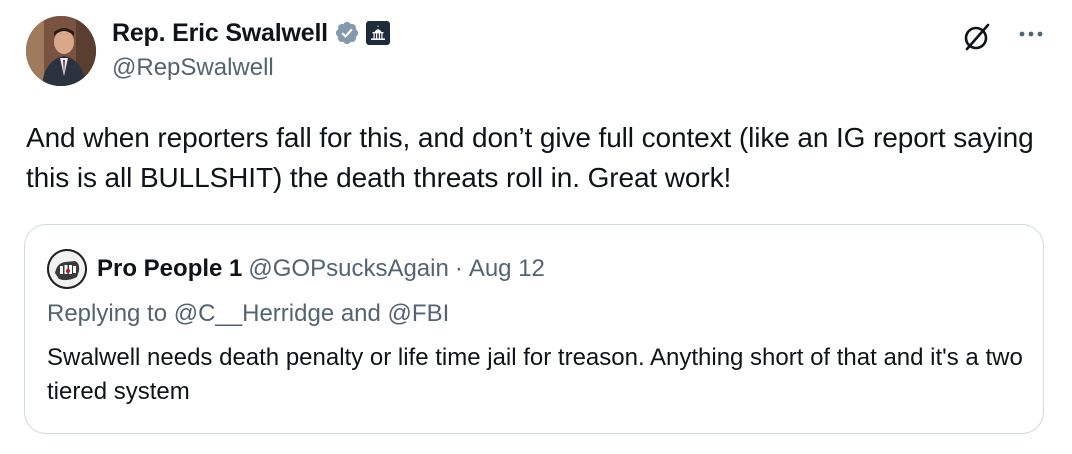  What do you see at coordinates (193, 68) in the screenshot?
I see `author-handle: @RepSwalwell` at bounding box center [193, 68].